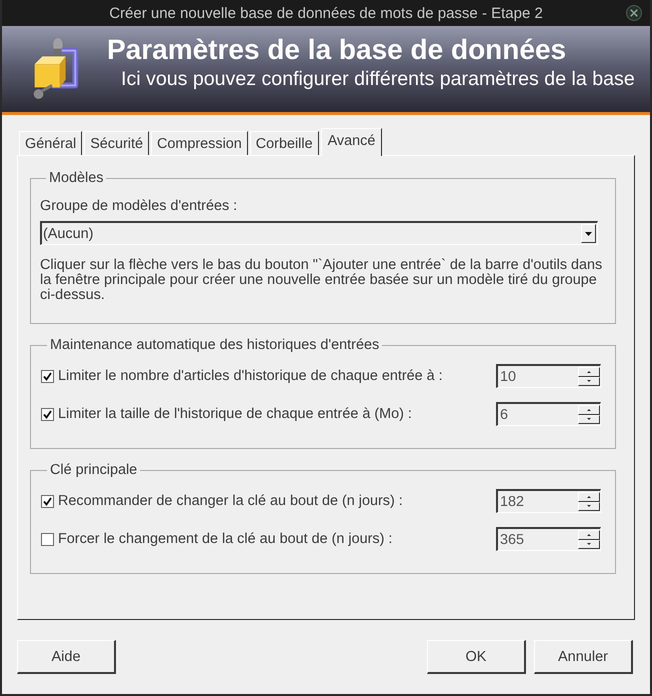  Describe the element at coordinates (319, 233) in the screenshot. I see `dropdown-field: (Aucun)` at that location.